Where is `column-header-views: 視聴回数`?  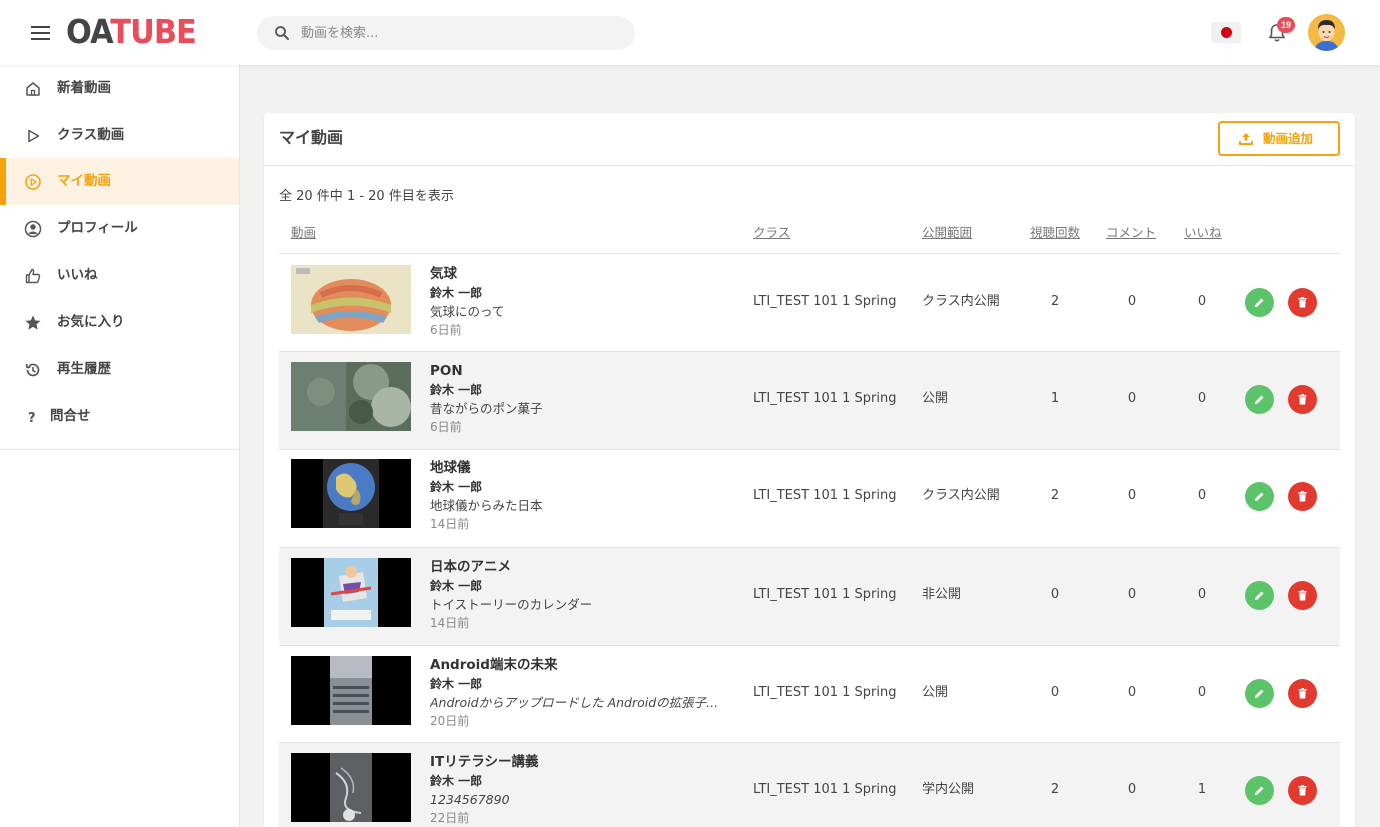 column-header-views: 視聴回数 is located at coordinates (1055, 233).